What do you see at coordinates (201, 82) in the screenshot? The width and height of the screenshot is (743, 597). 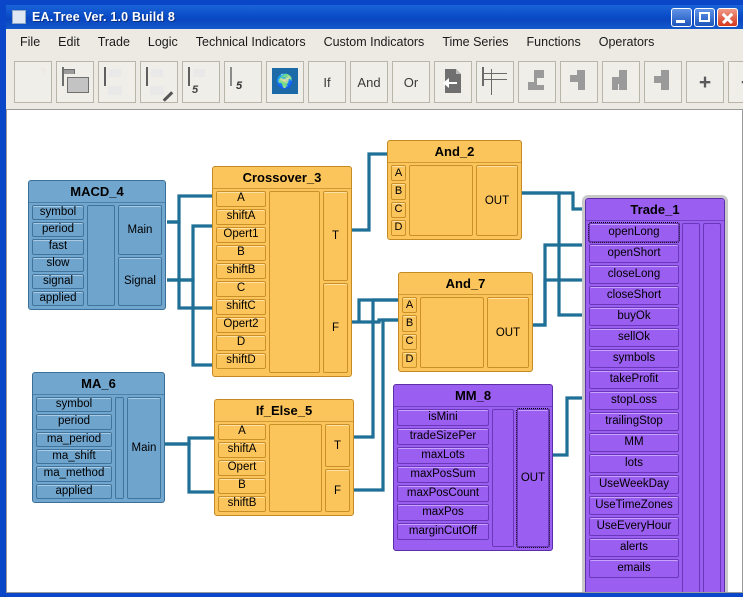 I see `save-mq5-button: 5` at bounding box center [201, 82].